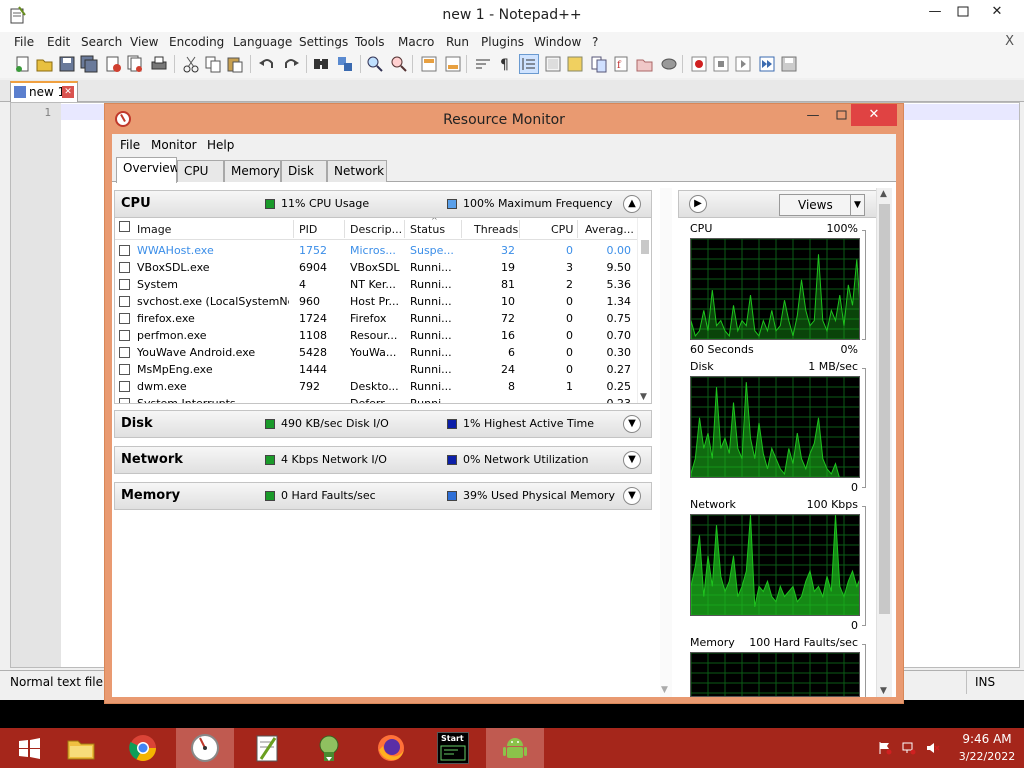 This screenshot has height=768, width=1024. What do you see at coordinates (383, 267) in the screenshot?
I see `table-row: VBoxSDL.exe 6904 VBoxSDL Runni... 19 3 9.50` at bounding box center [383, 267].